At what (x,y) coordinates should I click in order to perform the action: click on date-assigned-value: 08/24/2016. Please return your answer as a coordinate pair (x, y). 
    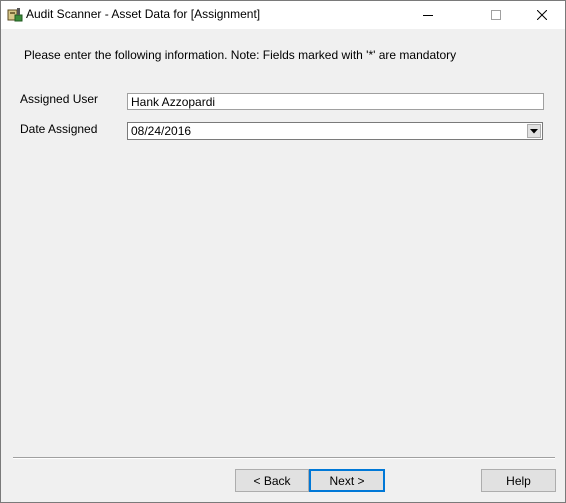
    Looking at the image, I should click on (161, 131).